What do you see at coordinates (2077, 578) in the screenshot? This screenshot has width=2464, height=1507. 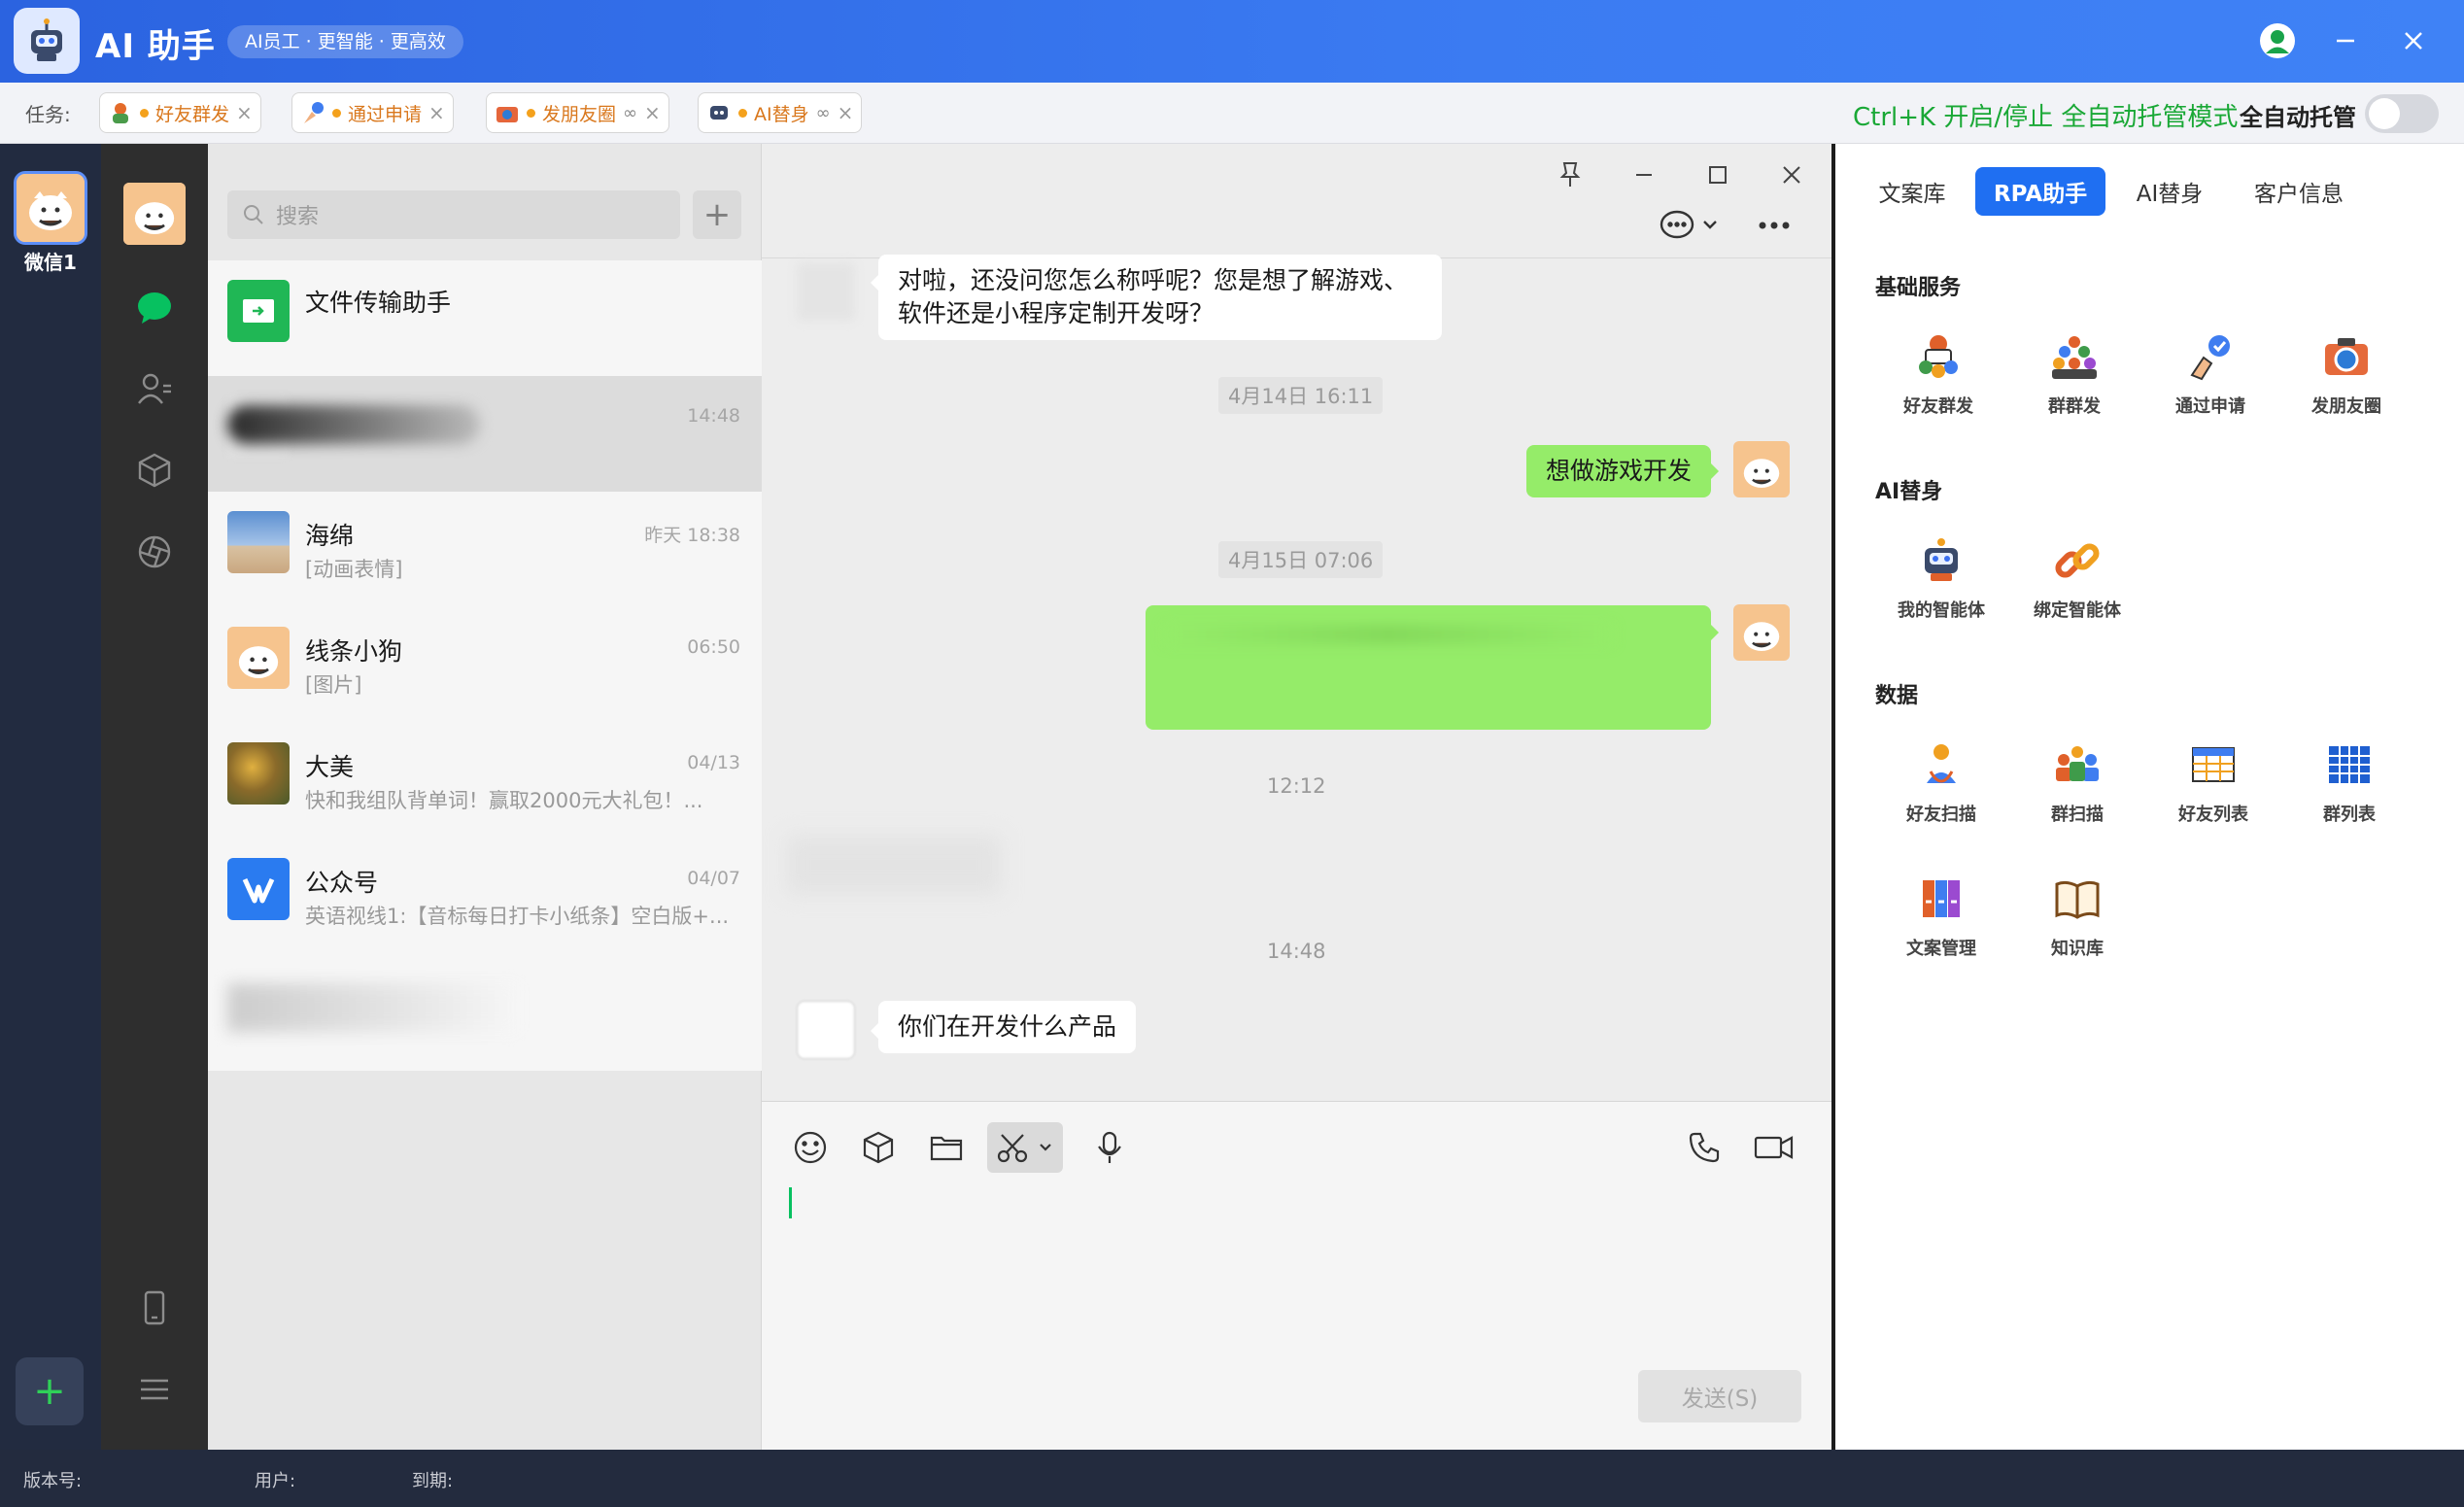 I see `feature-bind-agent: 绑定智能体` at bounding box center [2077, 578].